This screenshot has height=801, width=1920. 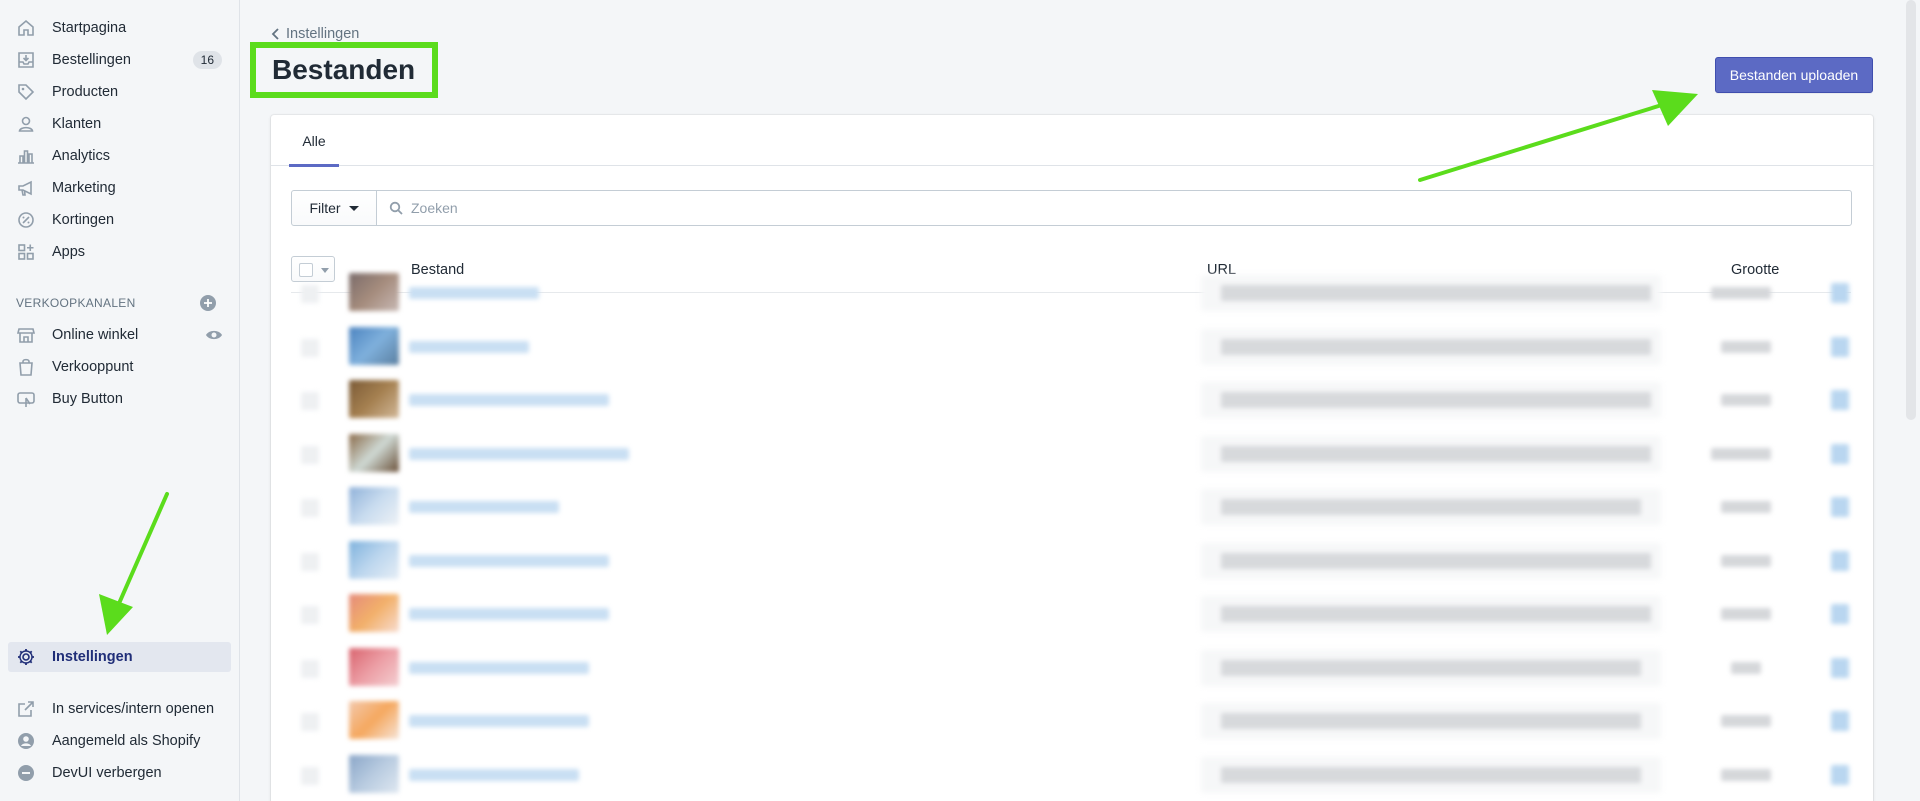 What do you see at coordinates (119, 367) in the screenshot?
I see `nav-item-verkooppunt: Verkooppunt` at bounding box center [119, 367].